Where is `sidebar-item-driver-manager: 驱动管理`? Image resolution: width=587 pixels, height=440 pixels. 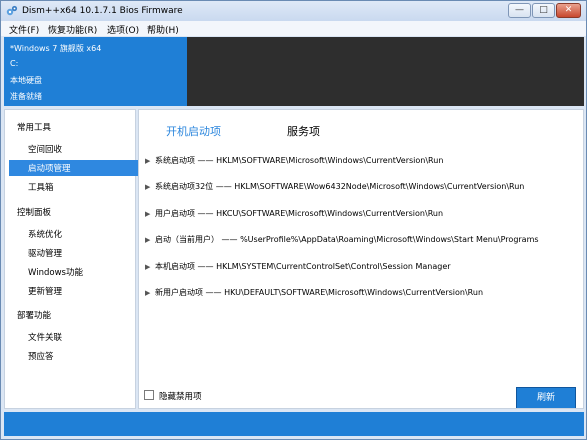 sidebar-item-driver-manager: 驱动管理 is located at coordinates (74, 253).